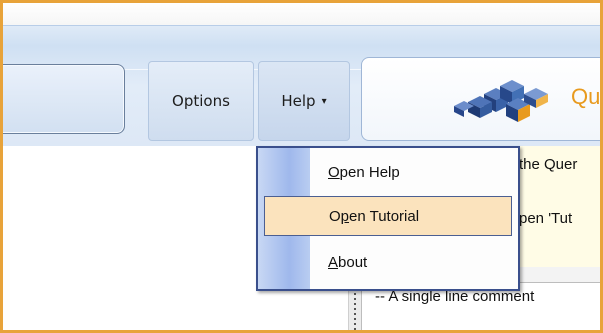  I want to click on info-line-2: pen 'Tut, so click(546, 218).